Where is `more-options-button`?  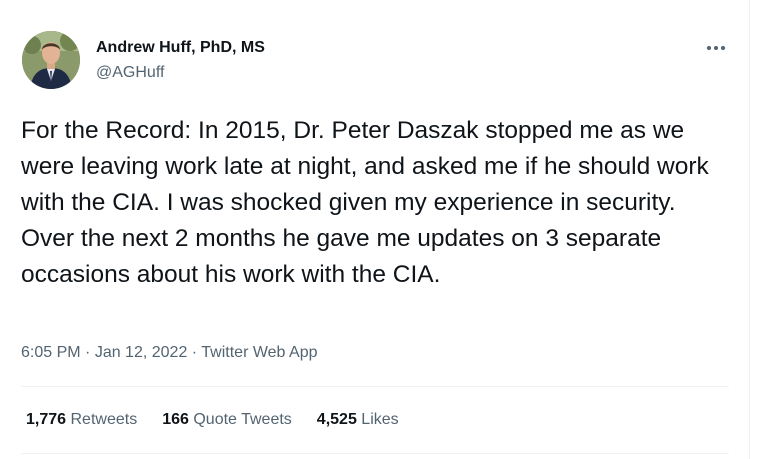
more-options-button is located at coordinates (716, 48).